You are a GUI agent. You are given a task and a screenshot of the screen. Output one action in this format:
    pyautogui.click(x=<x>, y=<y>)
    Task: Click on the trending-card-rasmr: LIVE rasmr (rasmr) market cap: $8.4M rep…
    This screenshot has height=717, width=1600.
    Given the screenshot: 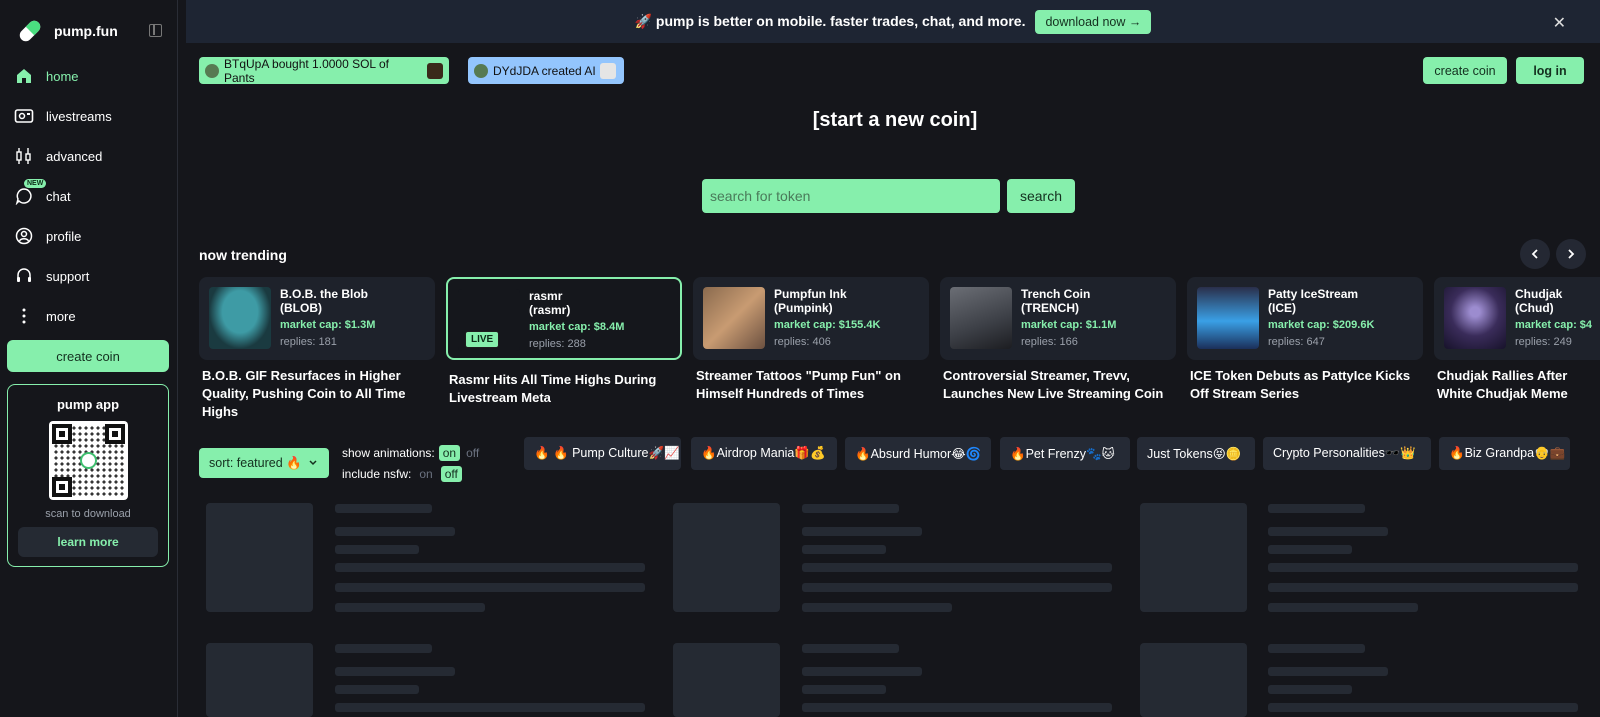 What is the action you would take?
    pyautogui.click(x=564, y=318)
    